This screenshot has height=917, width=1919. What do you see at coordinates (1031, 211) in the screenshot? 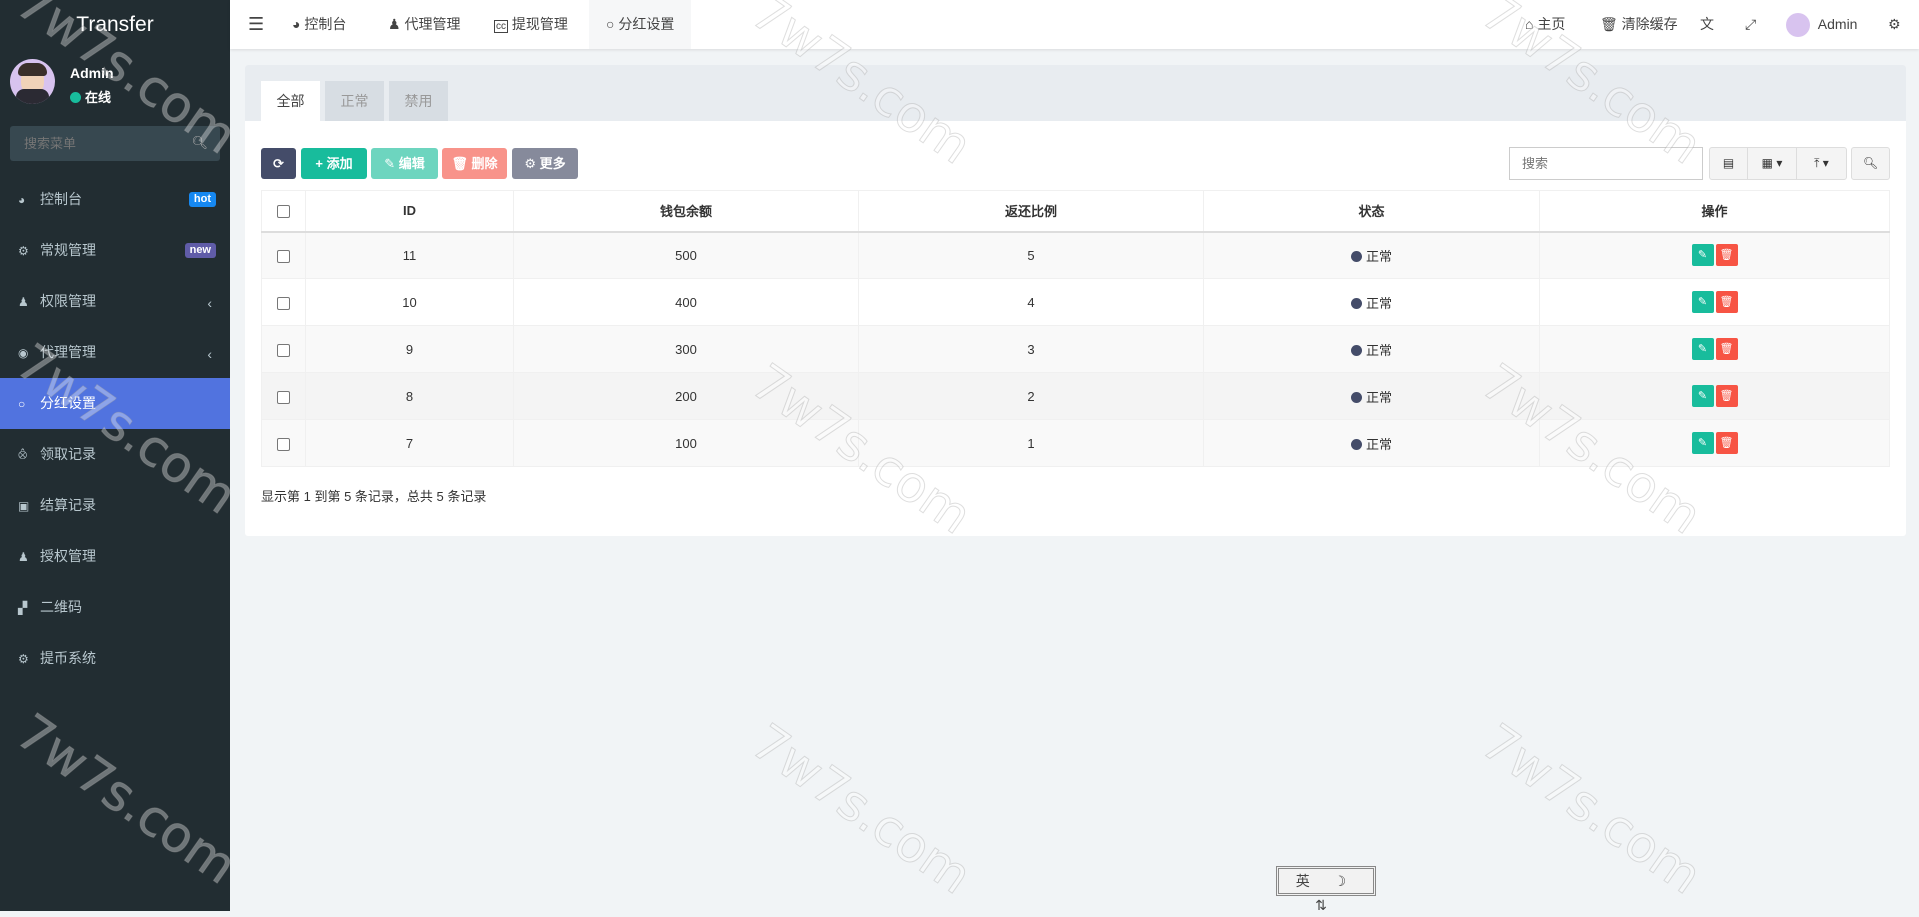
I see `col-ratio: 返还比例` at bounding box center [1031, 211].